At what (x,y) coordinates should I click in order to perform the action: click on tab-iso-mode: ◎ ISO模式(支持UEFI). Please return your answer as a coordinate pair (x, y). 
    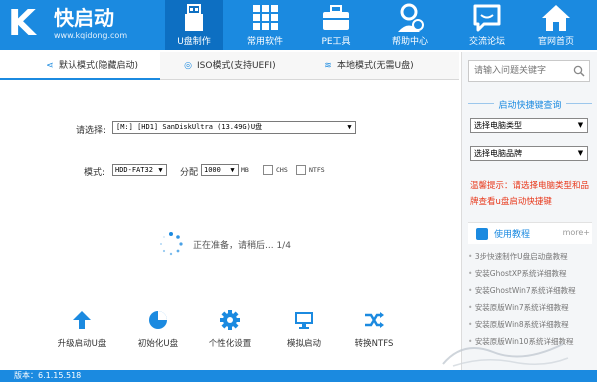
    Looking at the image, I should click on (247, 66).